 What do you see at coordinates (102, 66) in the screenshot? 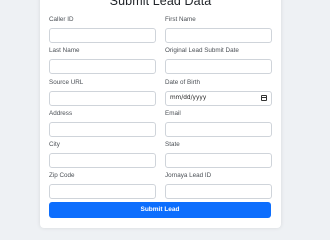
I see `last-name-input` at bounding box center [102, 66].